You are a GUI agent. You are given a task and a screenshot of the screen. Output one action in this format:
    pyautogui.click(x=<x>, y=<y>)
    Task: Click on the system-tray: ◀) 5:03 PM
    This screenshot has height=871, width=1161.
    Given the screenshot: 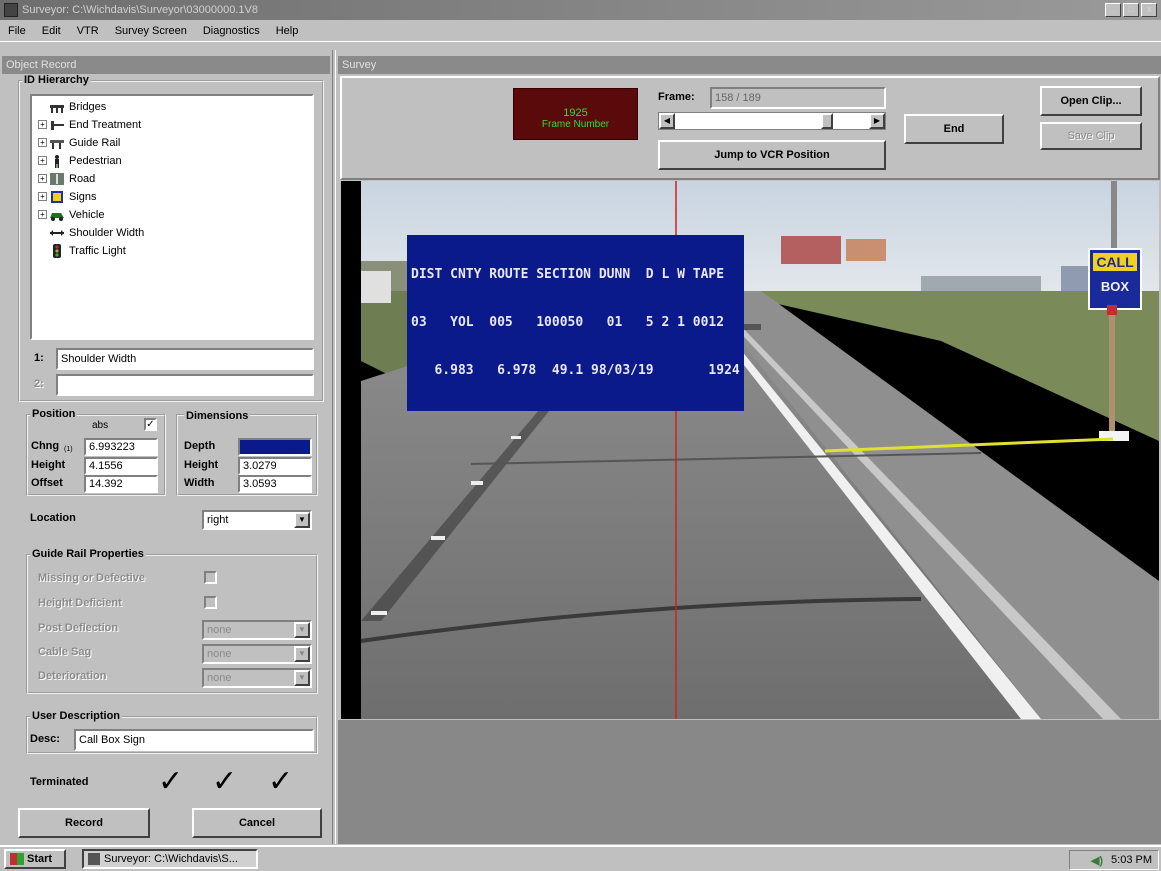 What is the action you would take?
    pyautogui.click(x=1114, y=860)
    